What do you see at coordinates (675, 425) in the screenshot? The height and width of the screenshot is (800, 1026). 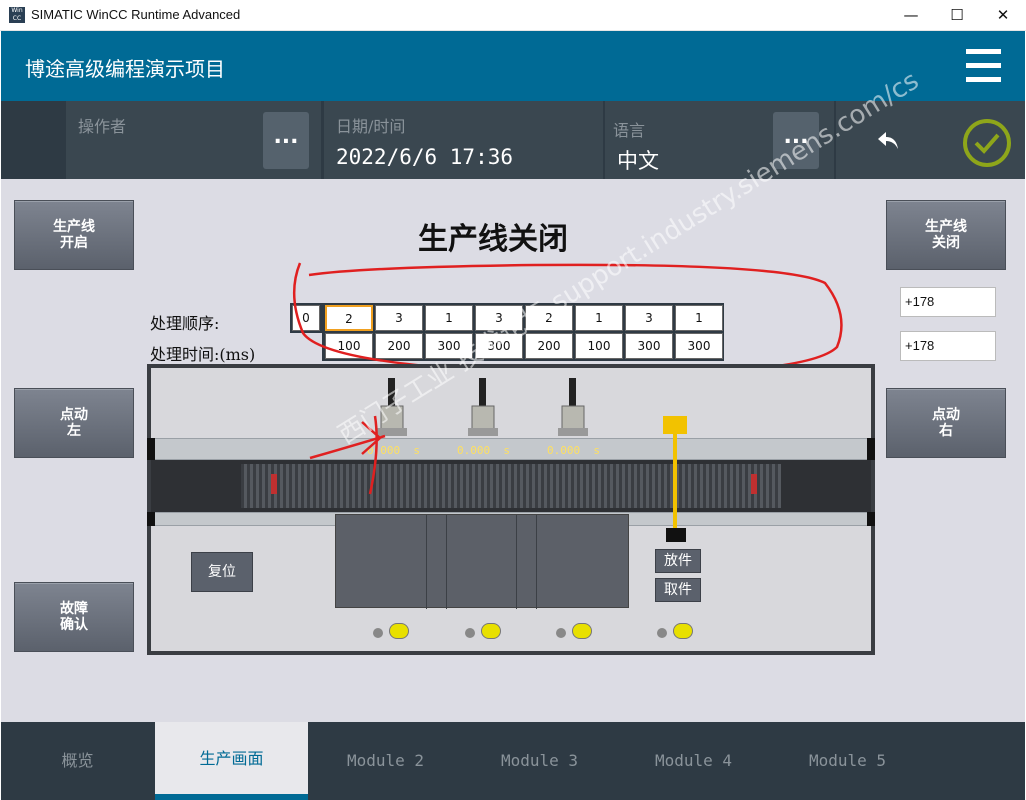 I see `gripper-head-icon` at bounding box center [675, 425].